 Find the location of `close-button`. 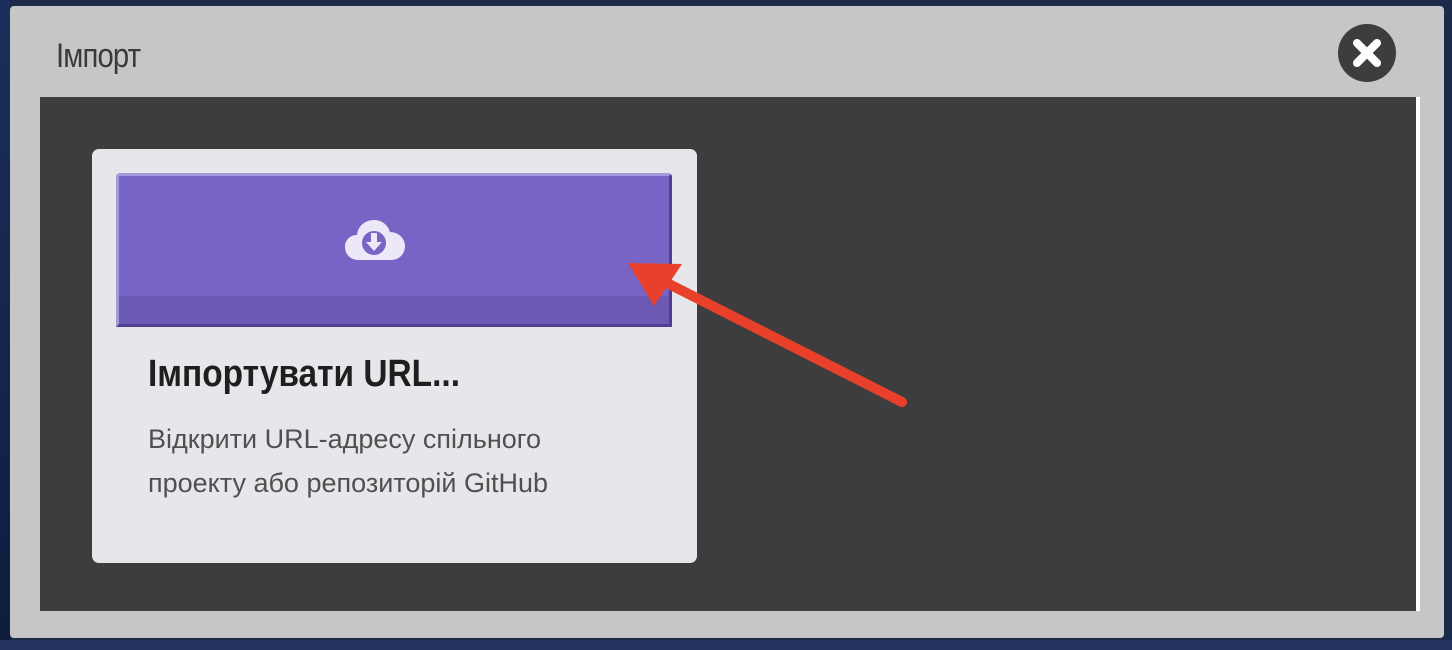

close-button is located at coordinates (1367, 53).